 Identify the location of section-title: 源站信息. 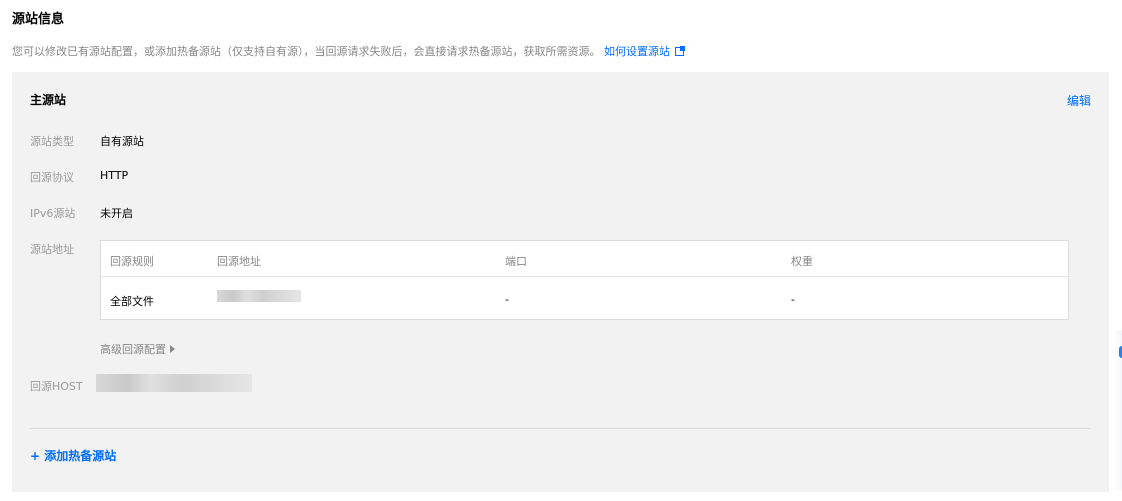
(38, 19).